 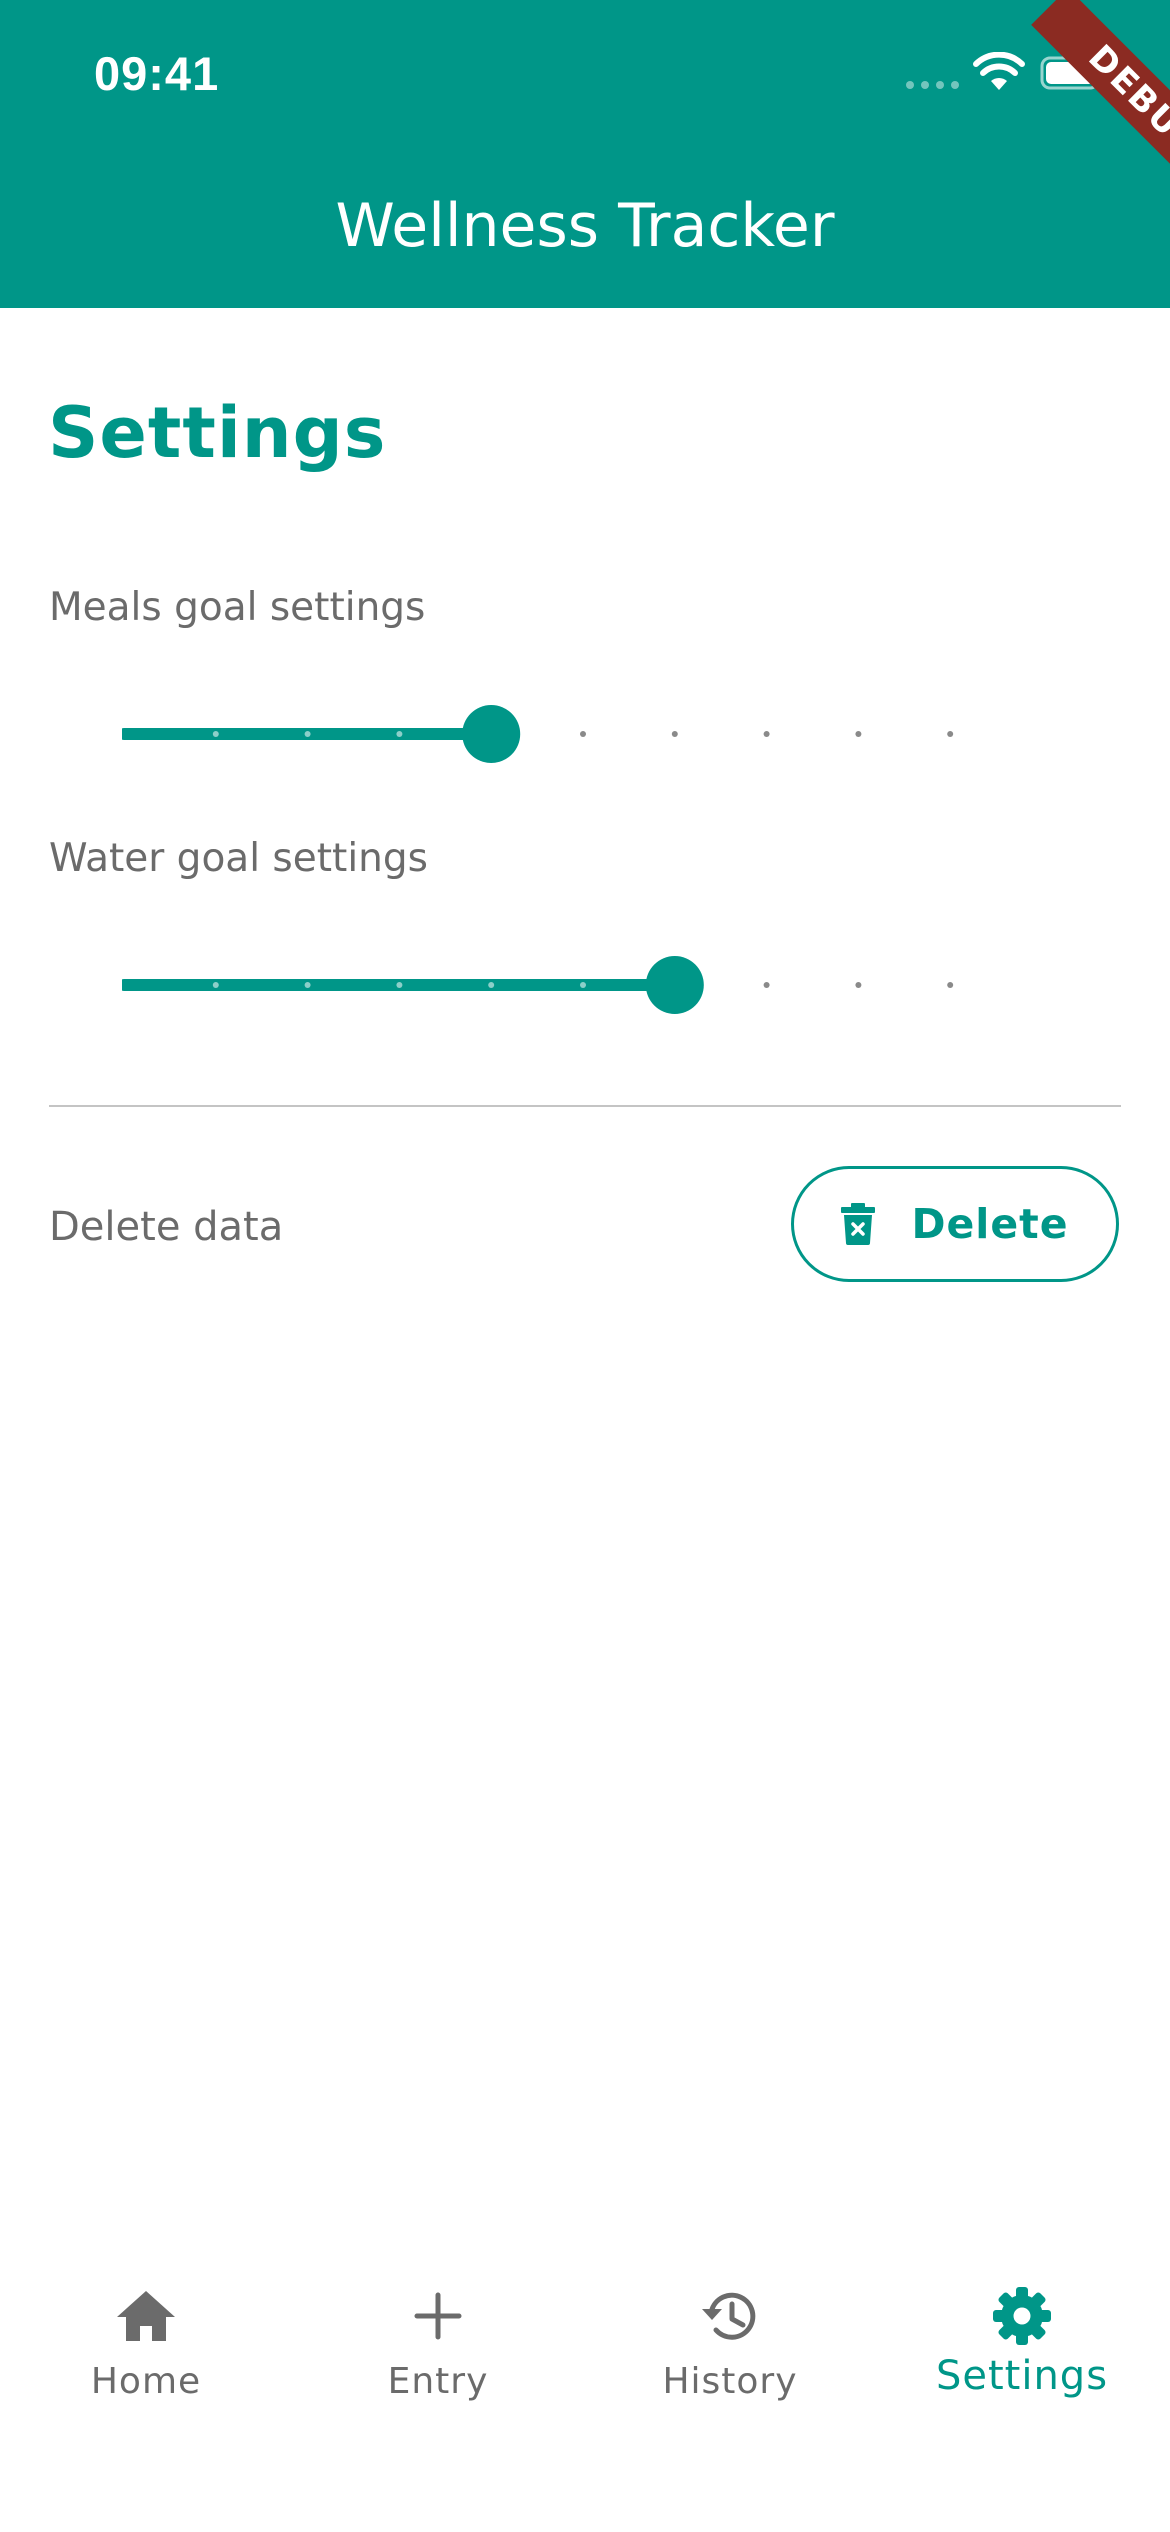 I want to click on page-title: Settings, so click(x=217, y=433).